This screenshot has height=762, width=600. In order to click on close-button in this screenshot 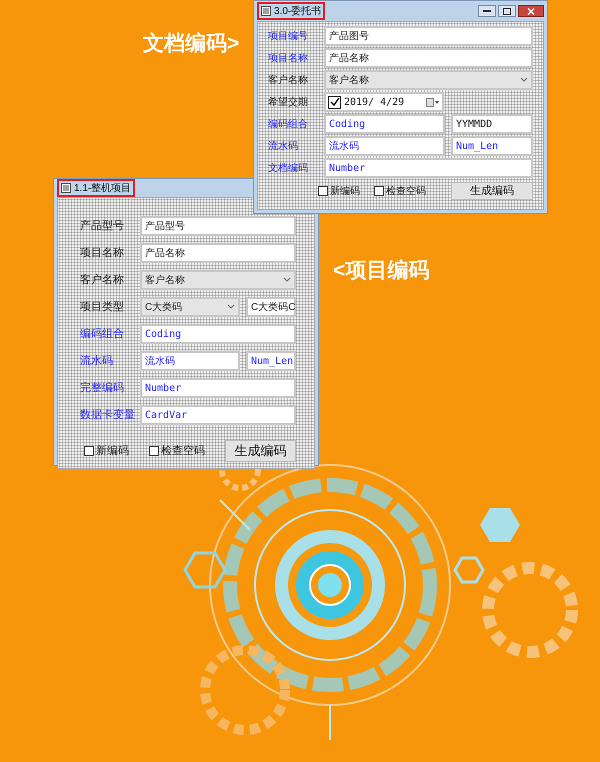, I will do `click(531, 11)`.